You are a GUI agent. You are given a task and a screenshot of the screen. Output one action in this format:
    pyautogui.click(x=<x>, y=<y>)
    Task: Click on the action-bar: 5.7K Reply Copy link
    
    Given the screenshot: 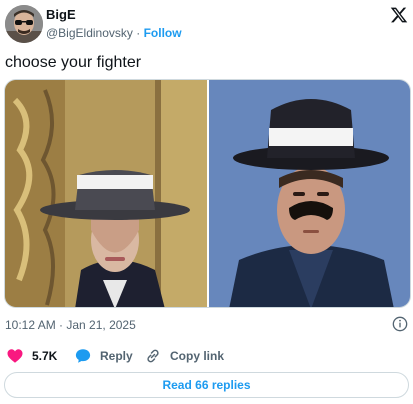 What is the action you would take?
    pyautogui.click(x=206, y=356)
    